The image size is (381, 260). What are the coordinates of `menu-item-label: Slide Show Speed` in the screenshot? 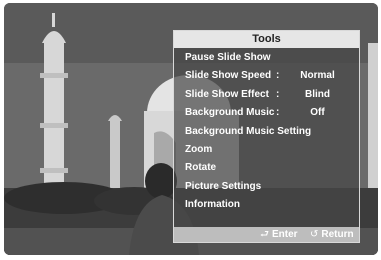 It's located at (228, 76).